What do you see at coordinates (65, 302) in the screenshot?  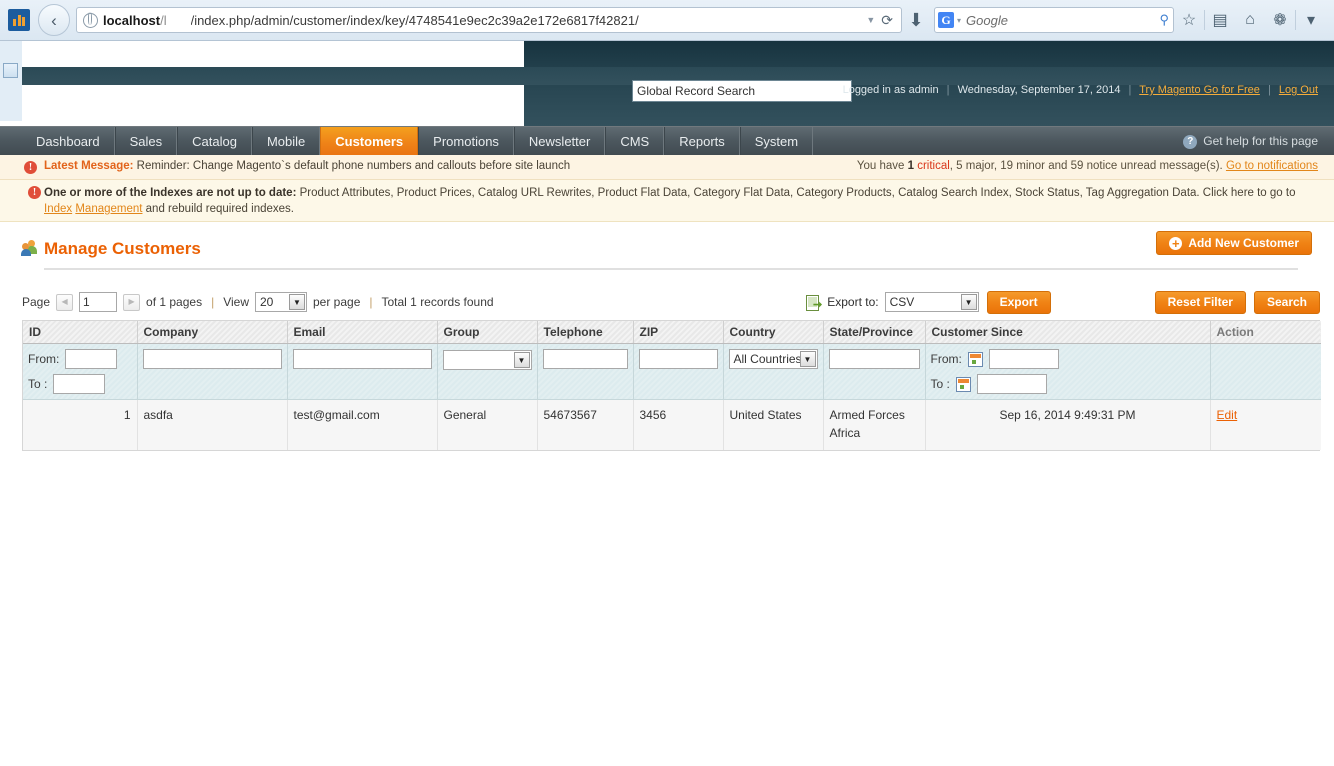 I see `previous-page-button: ◀` at bounding box center [65, 302].